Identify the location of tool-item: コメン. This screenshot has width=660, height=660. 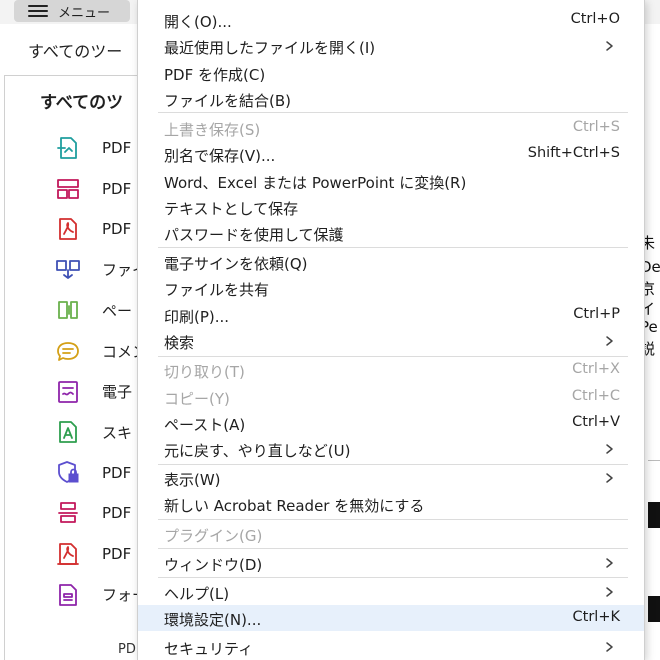
(100, 351).